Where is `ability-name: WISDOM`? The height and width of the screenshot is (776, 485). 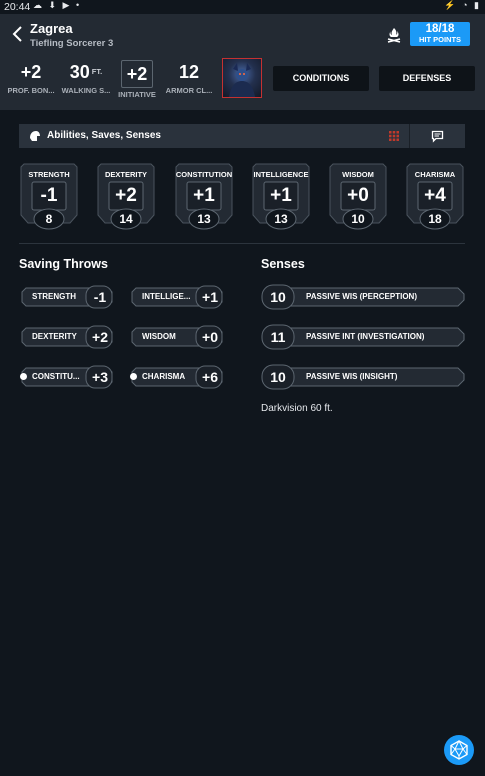 ability-name: WISDOM is located at coordinates (358, 174).